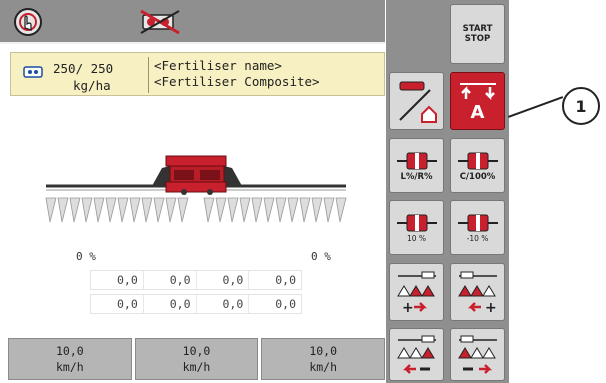 The width and height of the screenshot is (606, 383). I want to click on left-section-remove-button, so click(416, 354).